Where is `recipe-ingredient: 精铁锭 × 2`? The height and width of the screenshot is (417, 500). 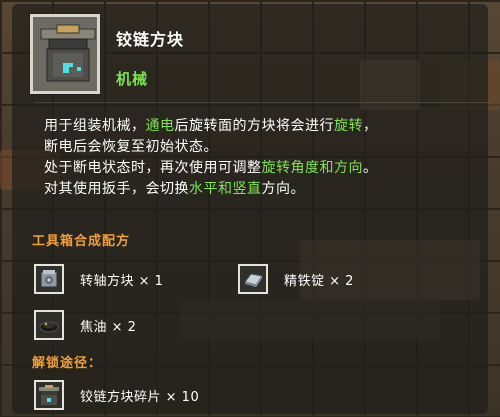 recipe-ingredient: 精铁锭 × 2 is located at coordinates (296, 279).